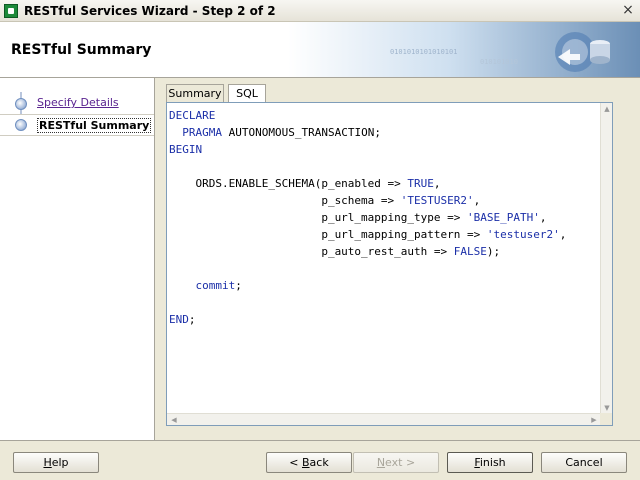 The height and width of the screenshot is (480, 640). What do you see at coordinates (174, 420) in the screenshot?
I see `scroll-left-icon: ◀` at bounding box center [174, 420].